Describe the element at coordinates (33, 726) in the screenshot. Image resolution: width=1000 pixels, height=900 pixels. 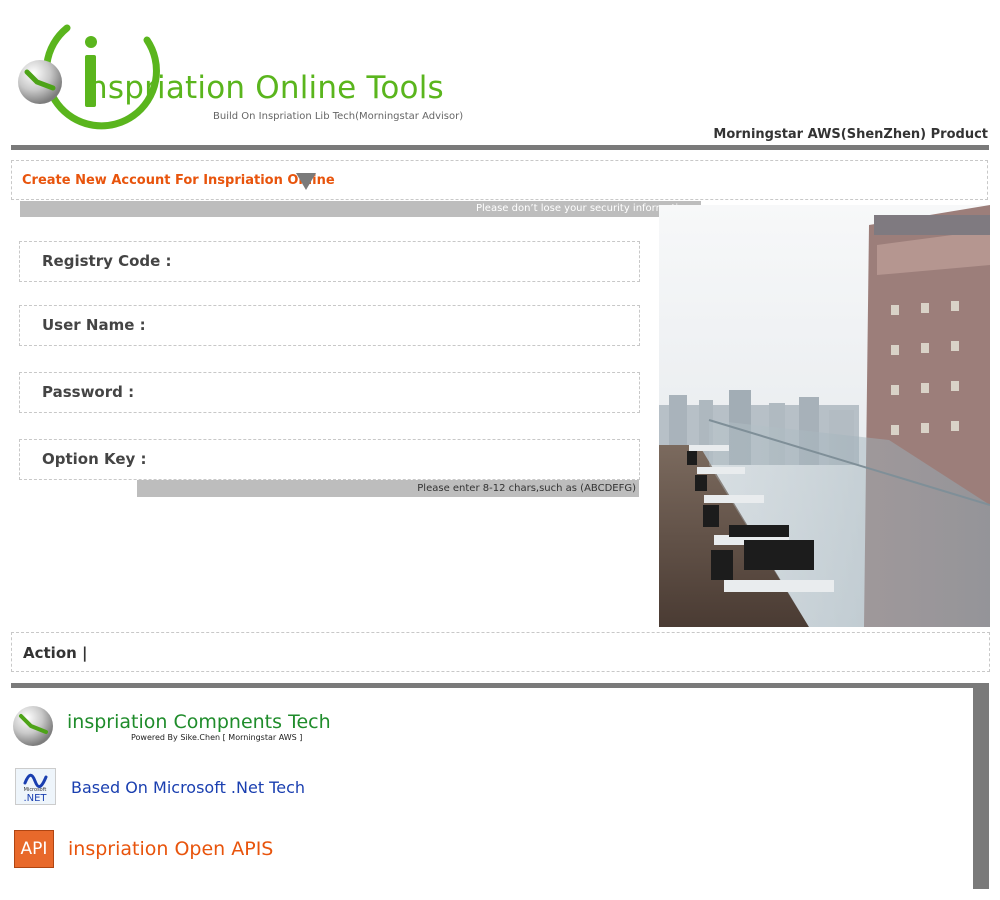
I see `inspiration-ball-icon` at that location.